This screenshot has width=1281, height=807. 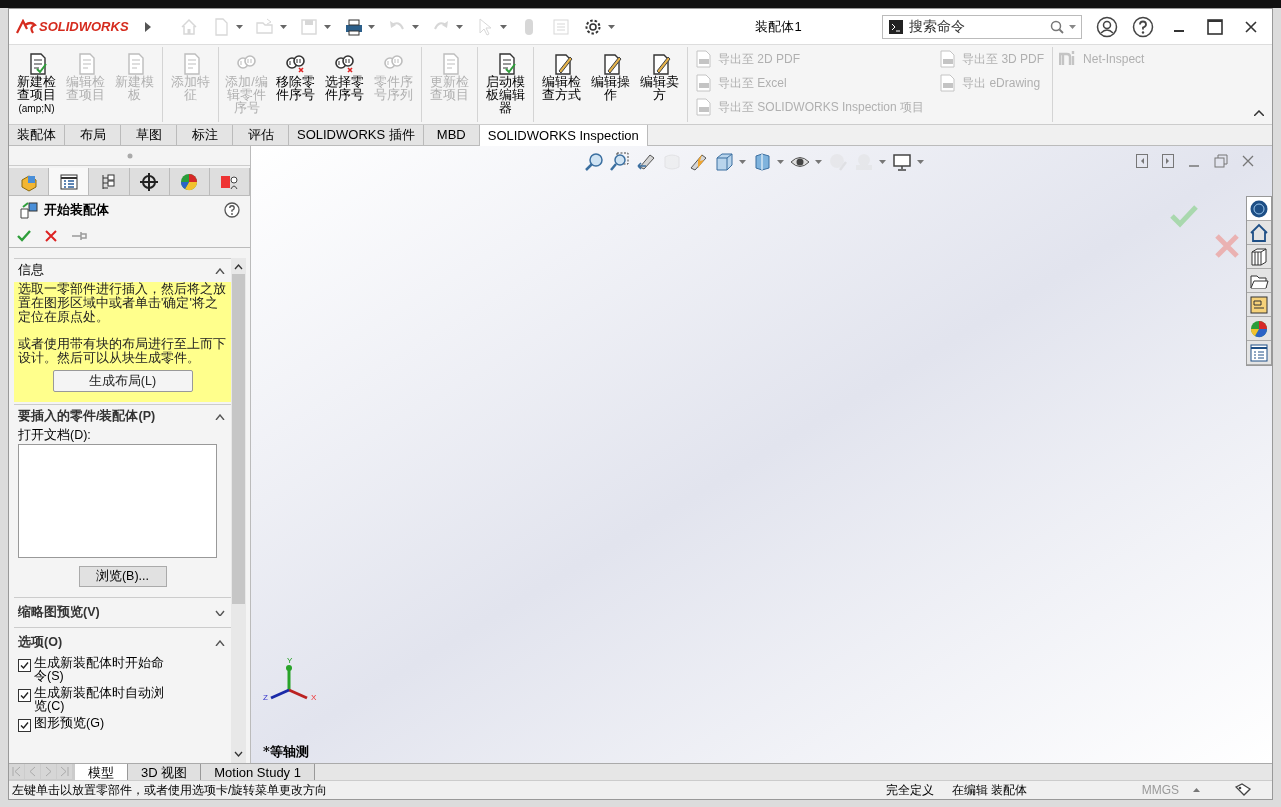 I want to click on ribbon-button: 启动模板编辑器, so click(x=505, y=84).